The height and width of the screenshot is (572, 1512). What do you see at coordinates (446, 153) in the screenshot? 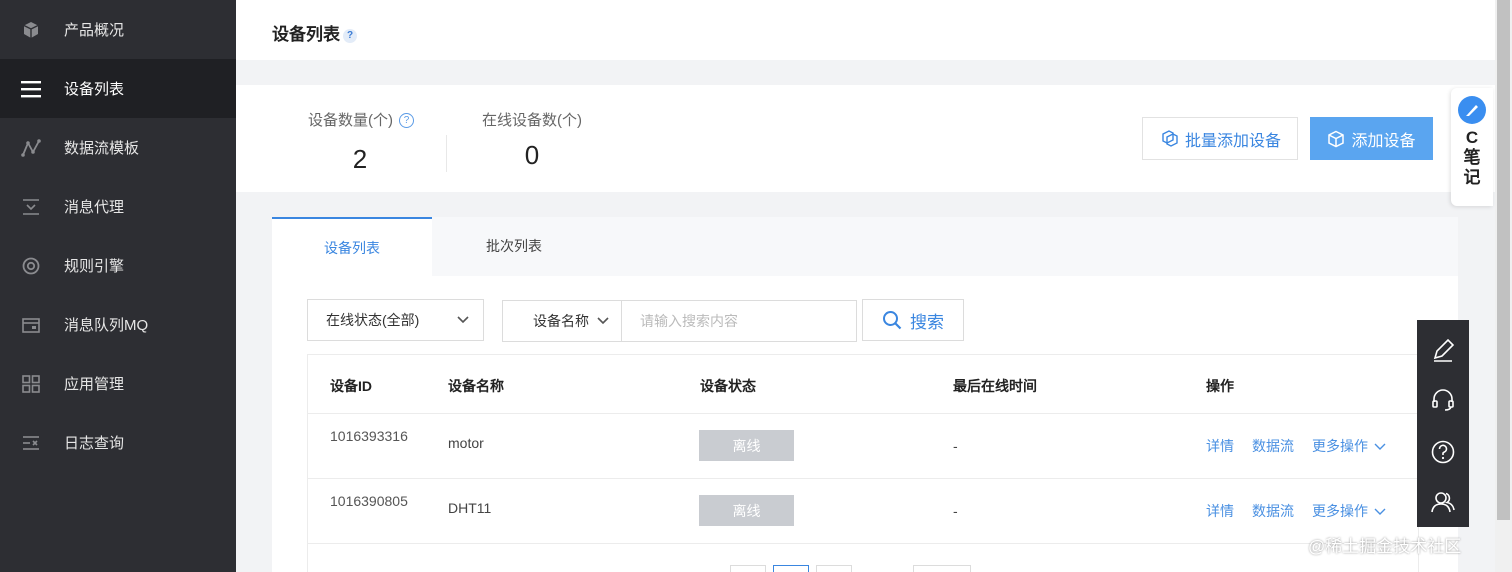
I see `stat-divider` at bounding box center [446, 153].